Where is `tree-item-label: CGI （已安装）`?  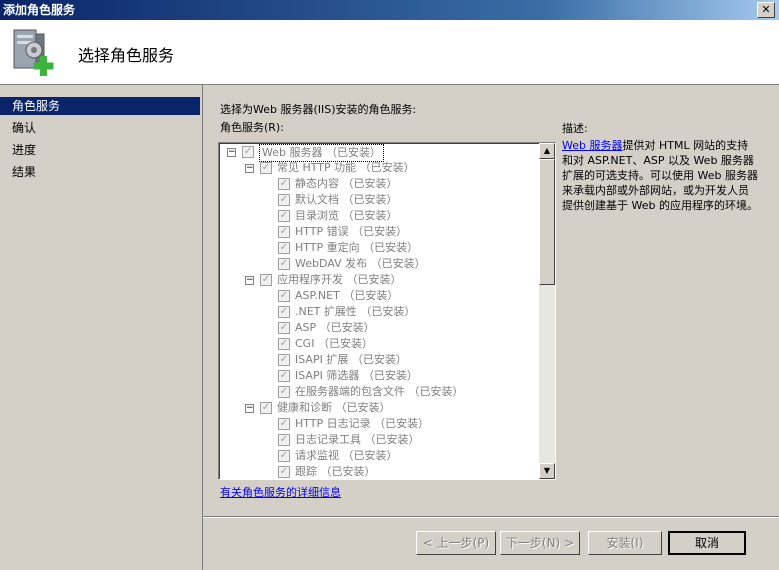 tree-item-label: CGI （已安装） is located at coordinates (334, 343).